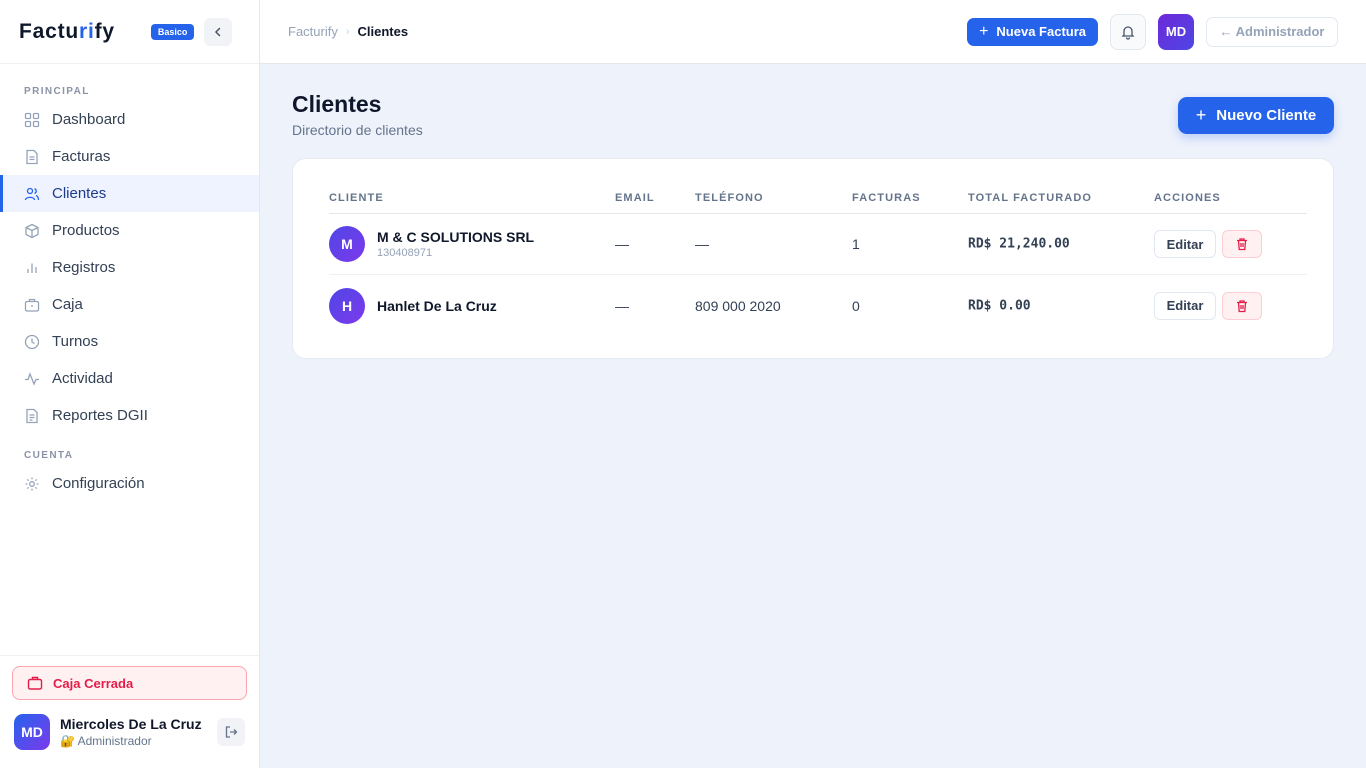  I want to click on sidebar-item-caja: Caja, so click(129, 304).